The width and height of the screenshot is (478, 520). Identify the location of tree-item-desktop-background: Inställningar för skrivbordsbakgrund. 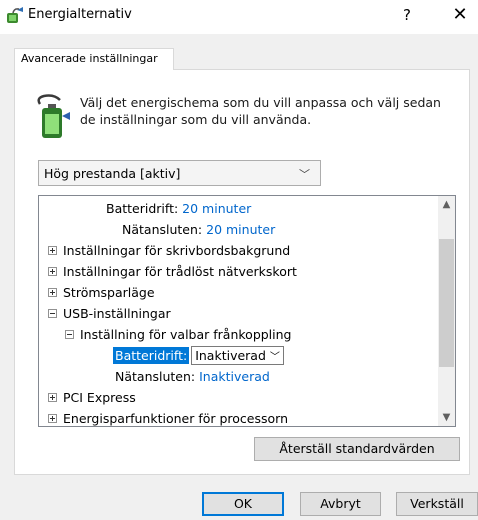
(169, 251).